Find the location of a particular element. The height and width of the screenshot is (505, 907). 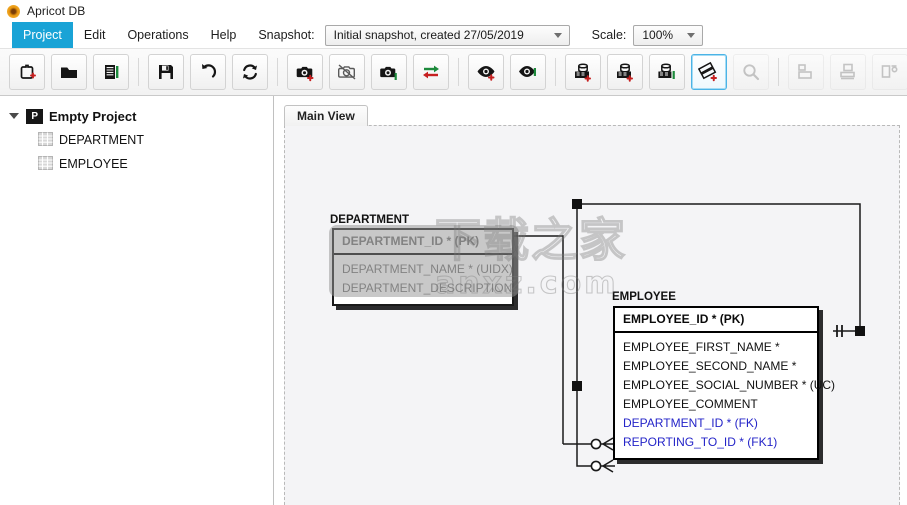

tree-node-department: DEPARTMENT is located at coordinates (136, 140).